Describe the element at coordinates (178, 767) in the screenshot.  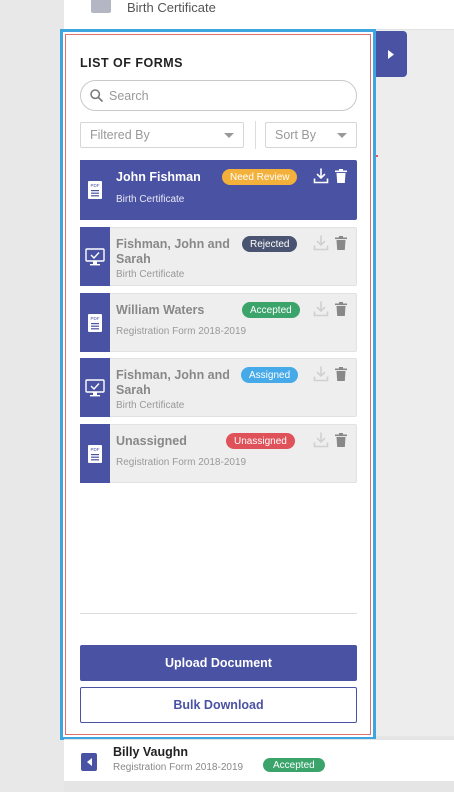
I see `background-item-subtitle: Registration Form 2018-2019` at that location.